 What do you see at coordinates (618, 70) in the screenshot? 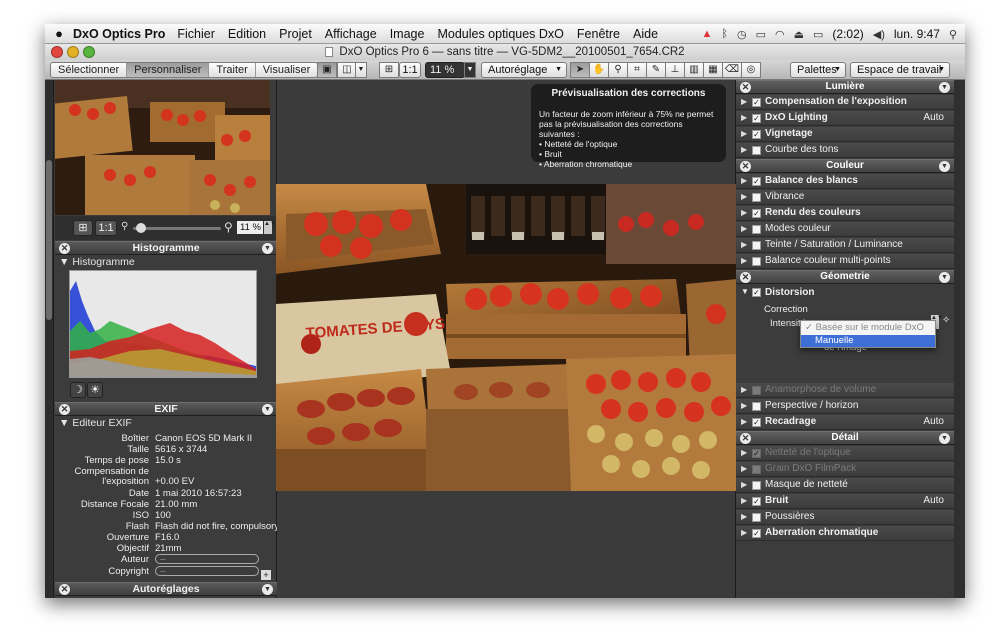
I see `zoom-tool-icon: ⚲` at bounding box center [618, 70].